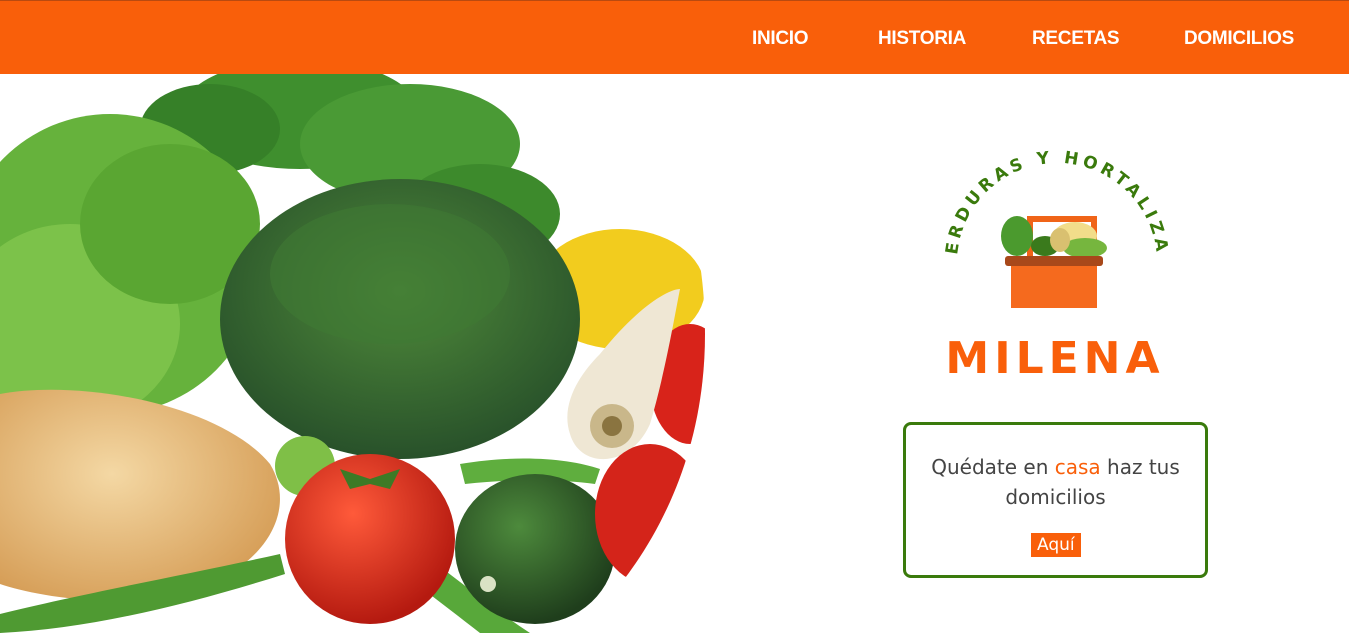 The image size is (1349, 633). What do you see at coordinates (993, 467) in the screenshot?
I see `cta-text-before: Quédate en` at bounding box center [993, 467].